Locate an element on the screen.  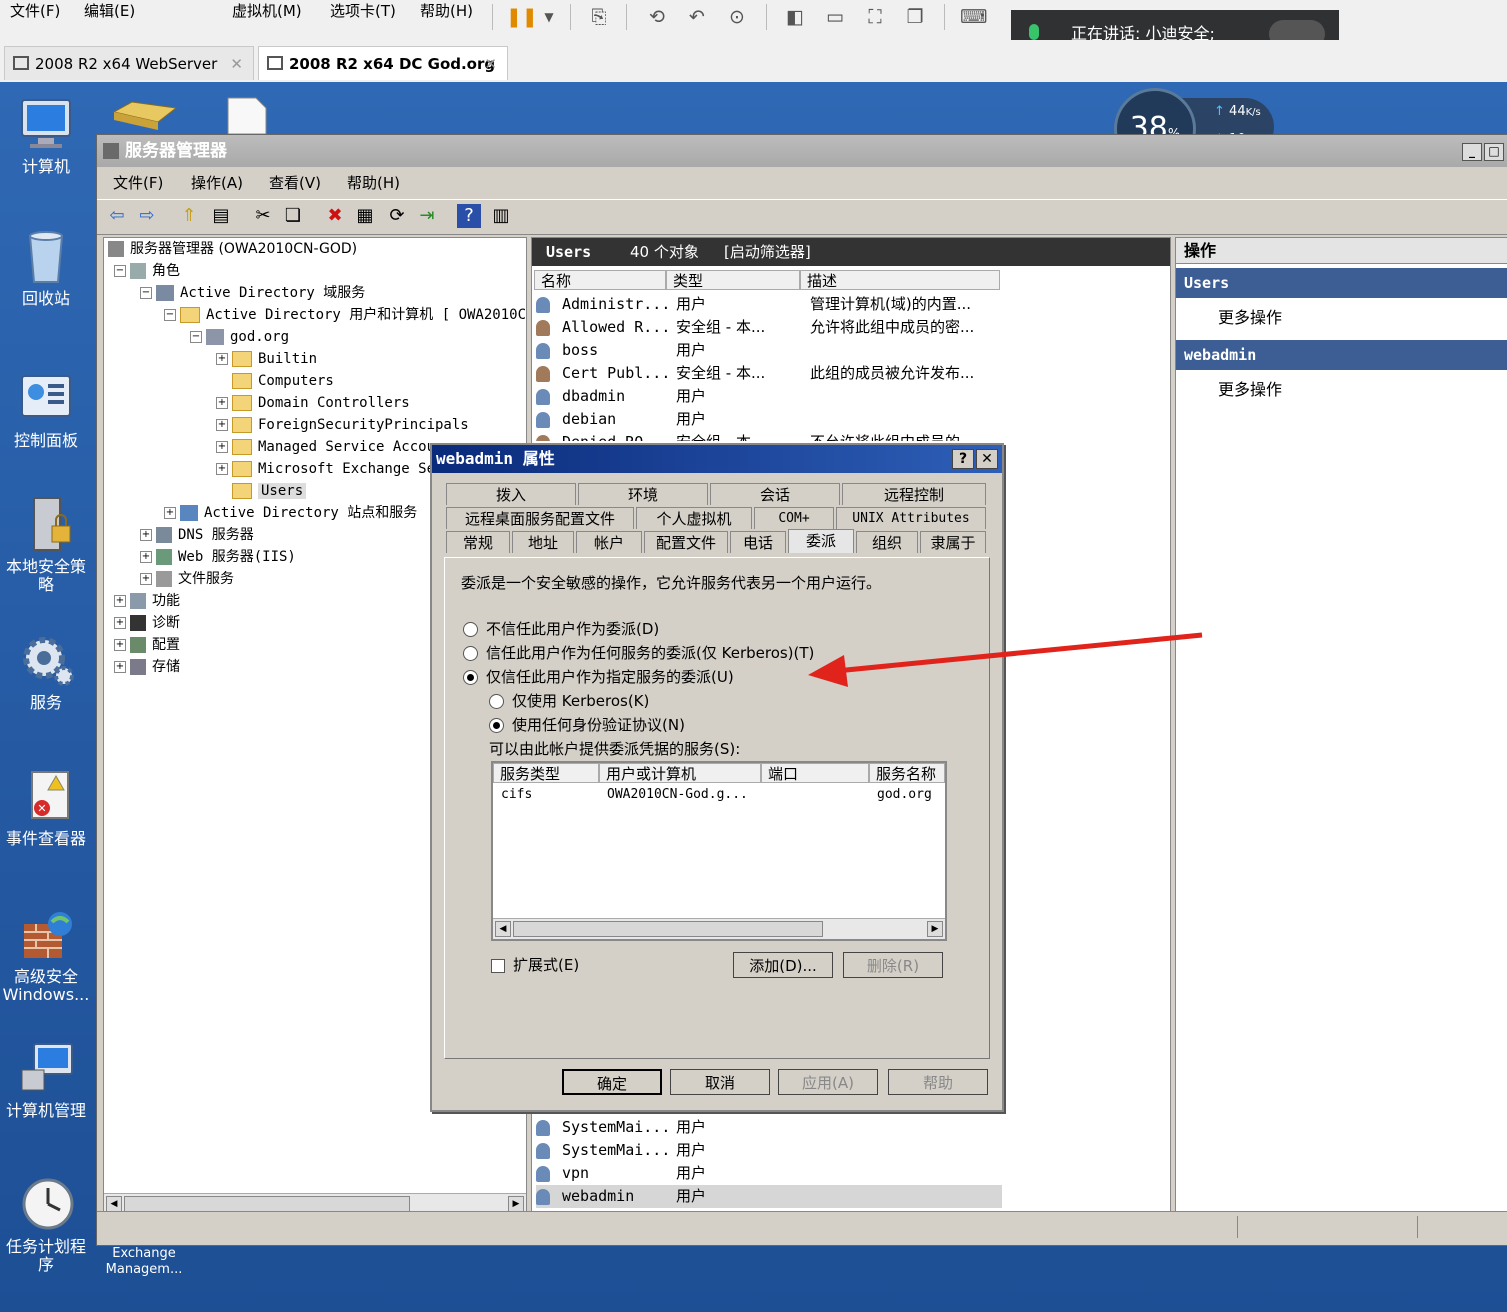
thumbnail-icon: ▭ is located at coordinates (835, 17).